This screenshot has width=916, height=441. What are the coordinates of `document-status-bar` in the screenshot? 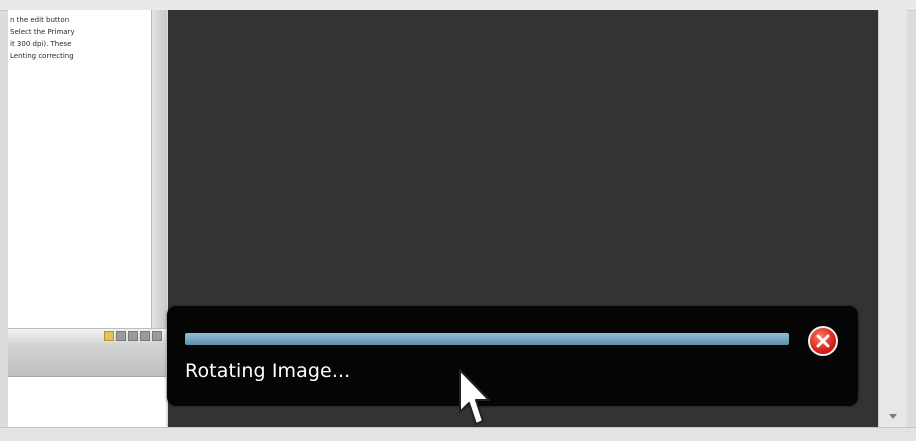 It's located at (87, 335).